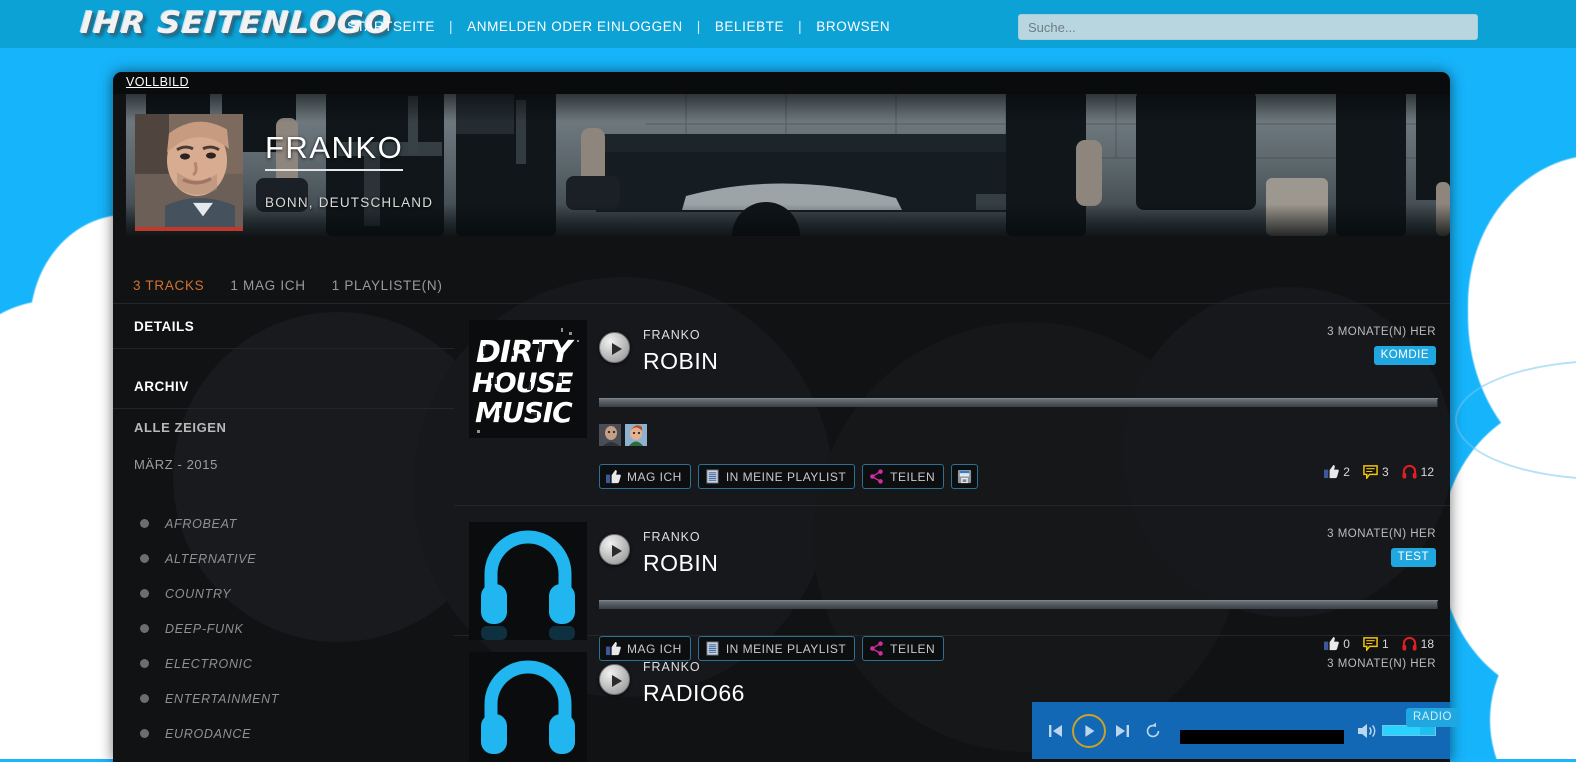 The width and height of the screenshot is (1576, 762). I want to click on add-to-playlist-button: IN MEINE PLAYLIST, so click(776, 476).